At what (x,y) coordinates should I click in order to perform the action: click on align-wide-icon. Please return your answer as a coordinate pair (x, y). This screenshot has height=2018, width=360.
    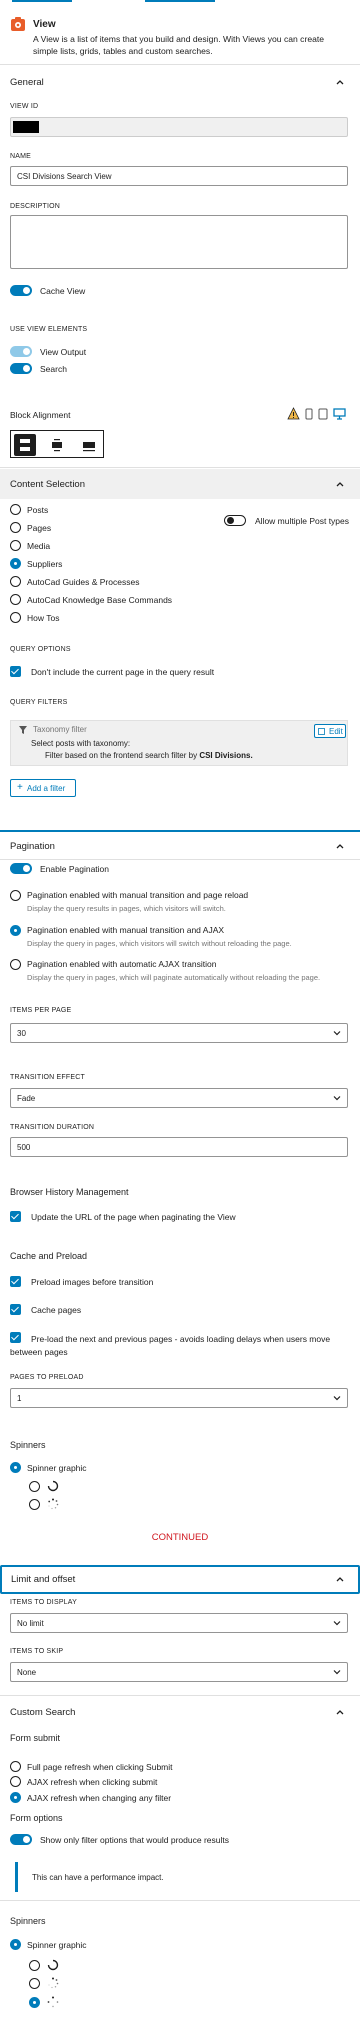
    Looking at the image, I should click on (89, 447).